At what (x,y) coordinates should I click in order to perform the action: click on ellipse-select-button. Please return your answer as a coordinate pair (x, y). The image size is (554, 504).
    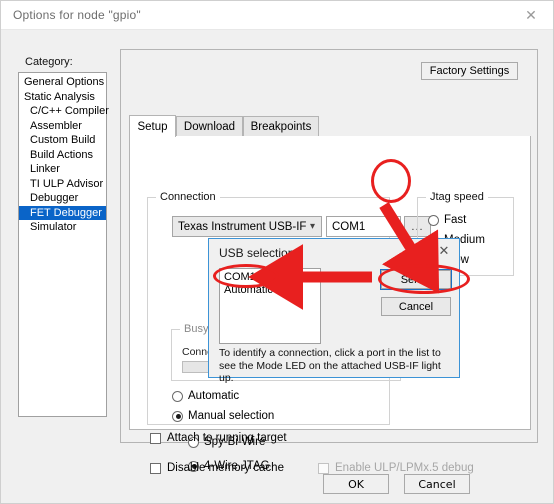
    Looking at the image, I should click on (424, 279).